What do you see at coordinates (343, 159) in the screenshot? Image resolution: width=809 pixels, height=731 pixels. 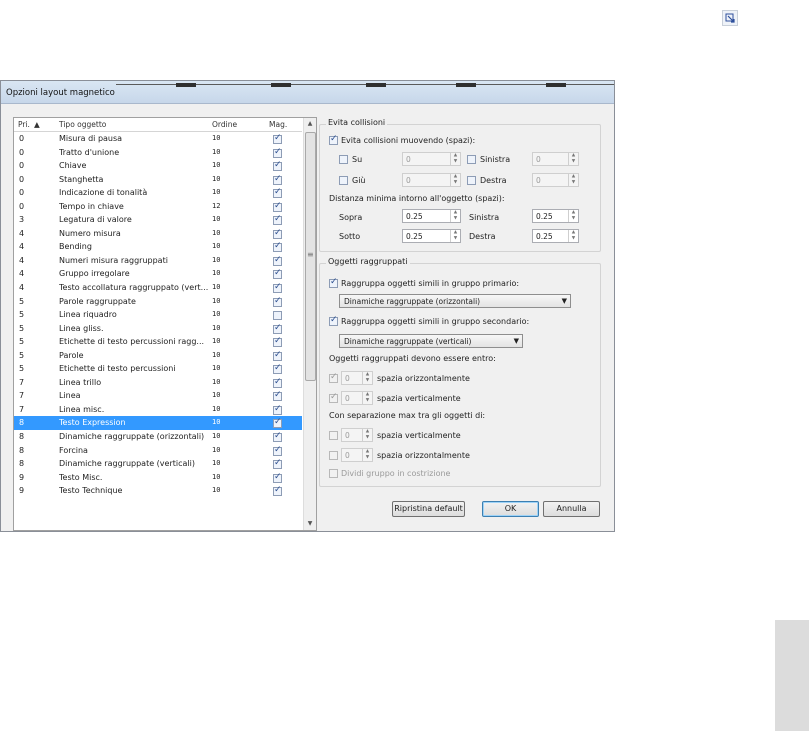 I see `su-checkbox` at bounding box center [343, 159].